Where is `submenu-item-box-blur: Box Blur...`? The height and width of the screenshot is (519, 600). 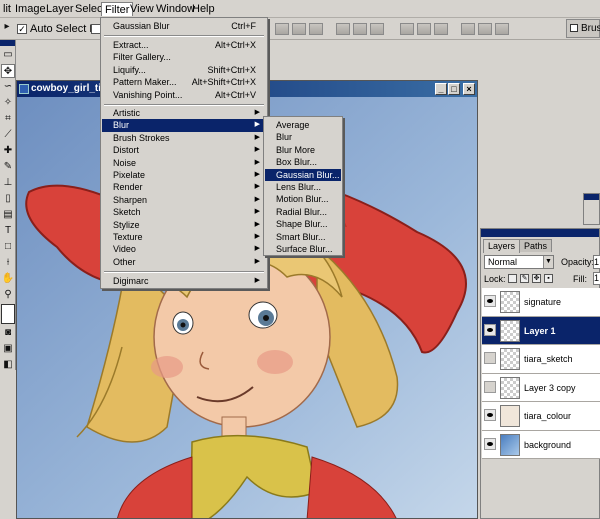
submenu-item-box-blur: Box Blur... is located at coordinates (303, 162).